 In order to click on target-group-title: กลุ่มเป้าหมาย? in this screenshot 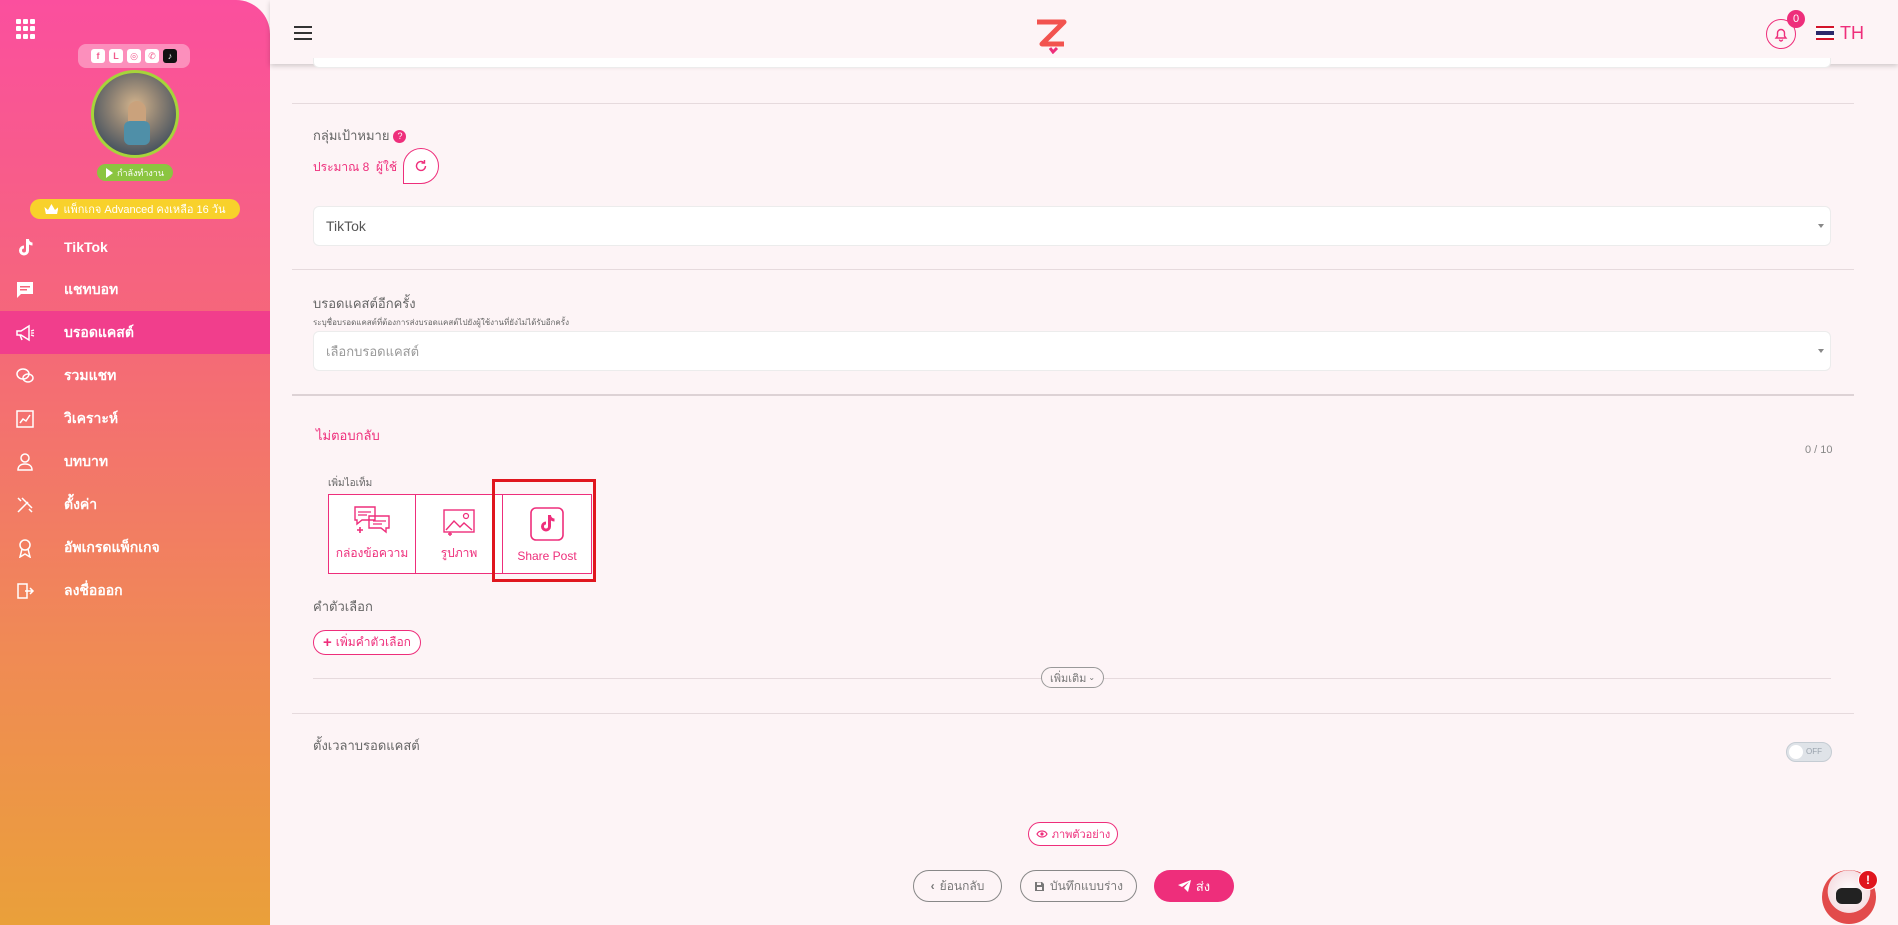, I will do `click(360, 135)`.